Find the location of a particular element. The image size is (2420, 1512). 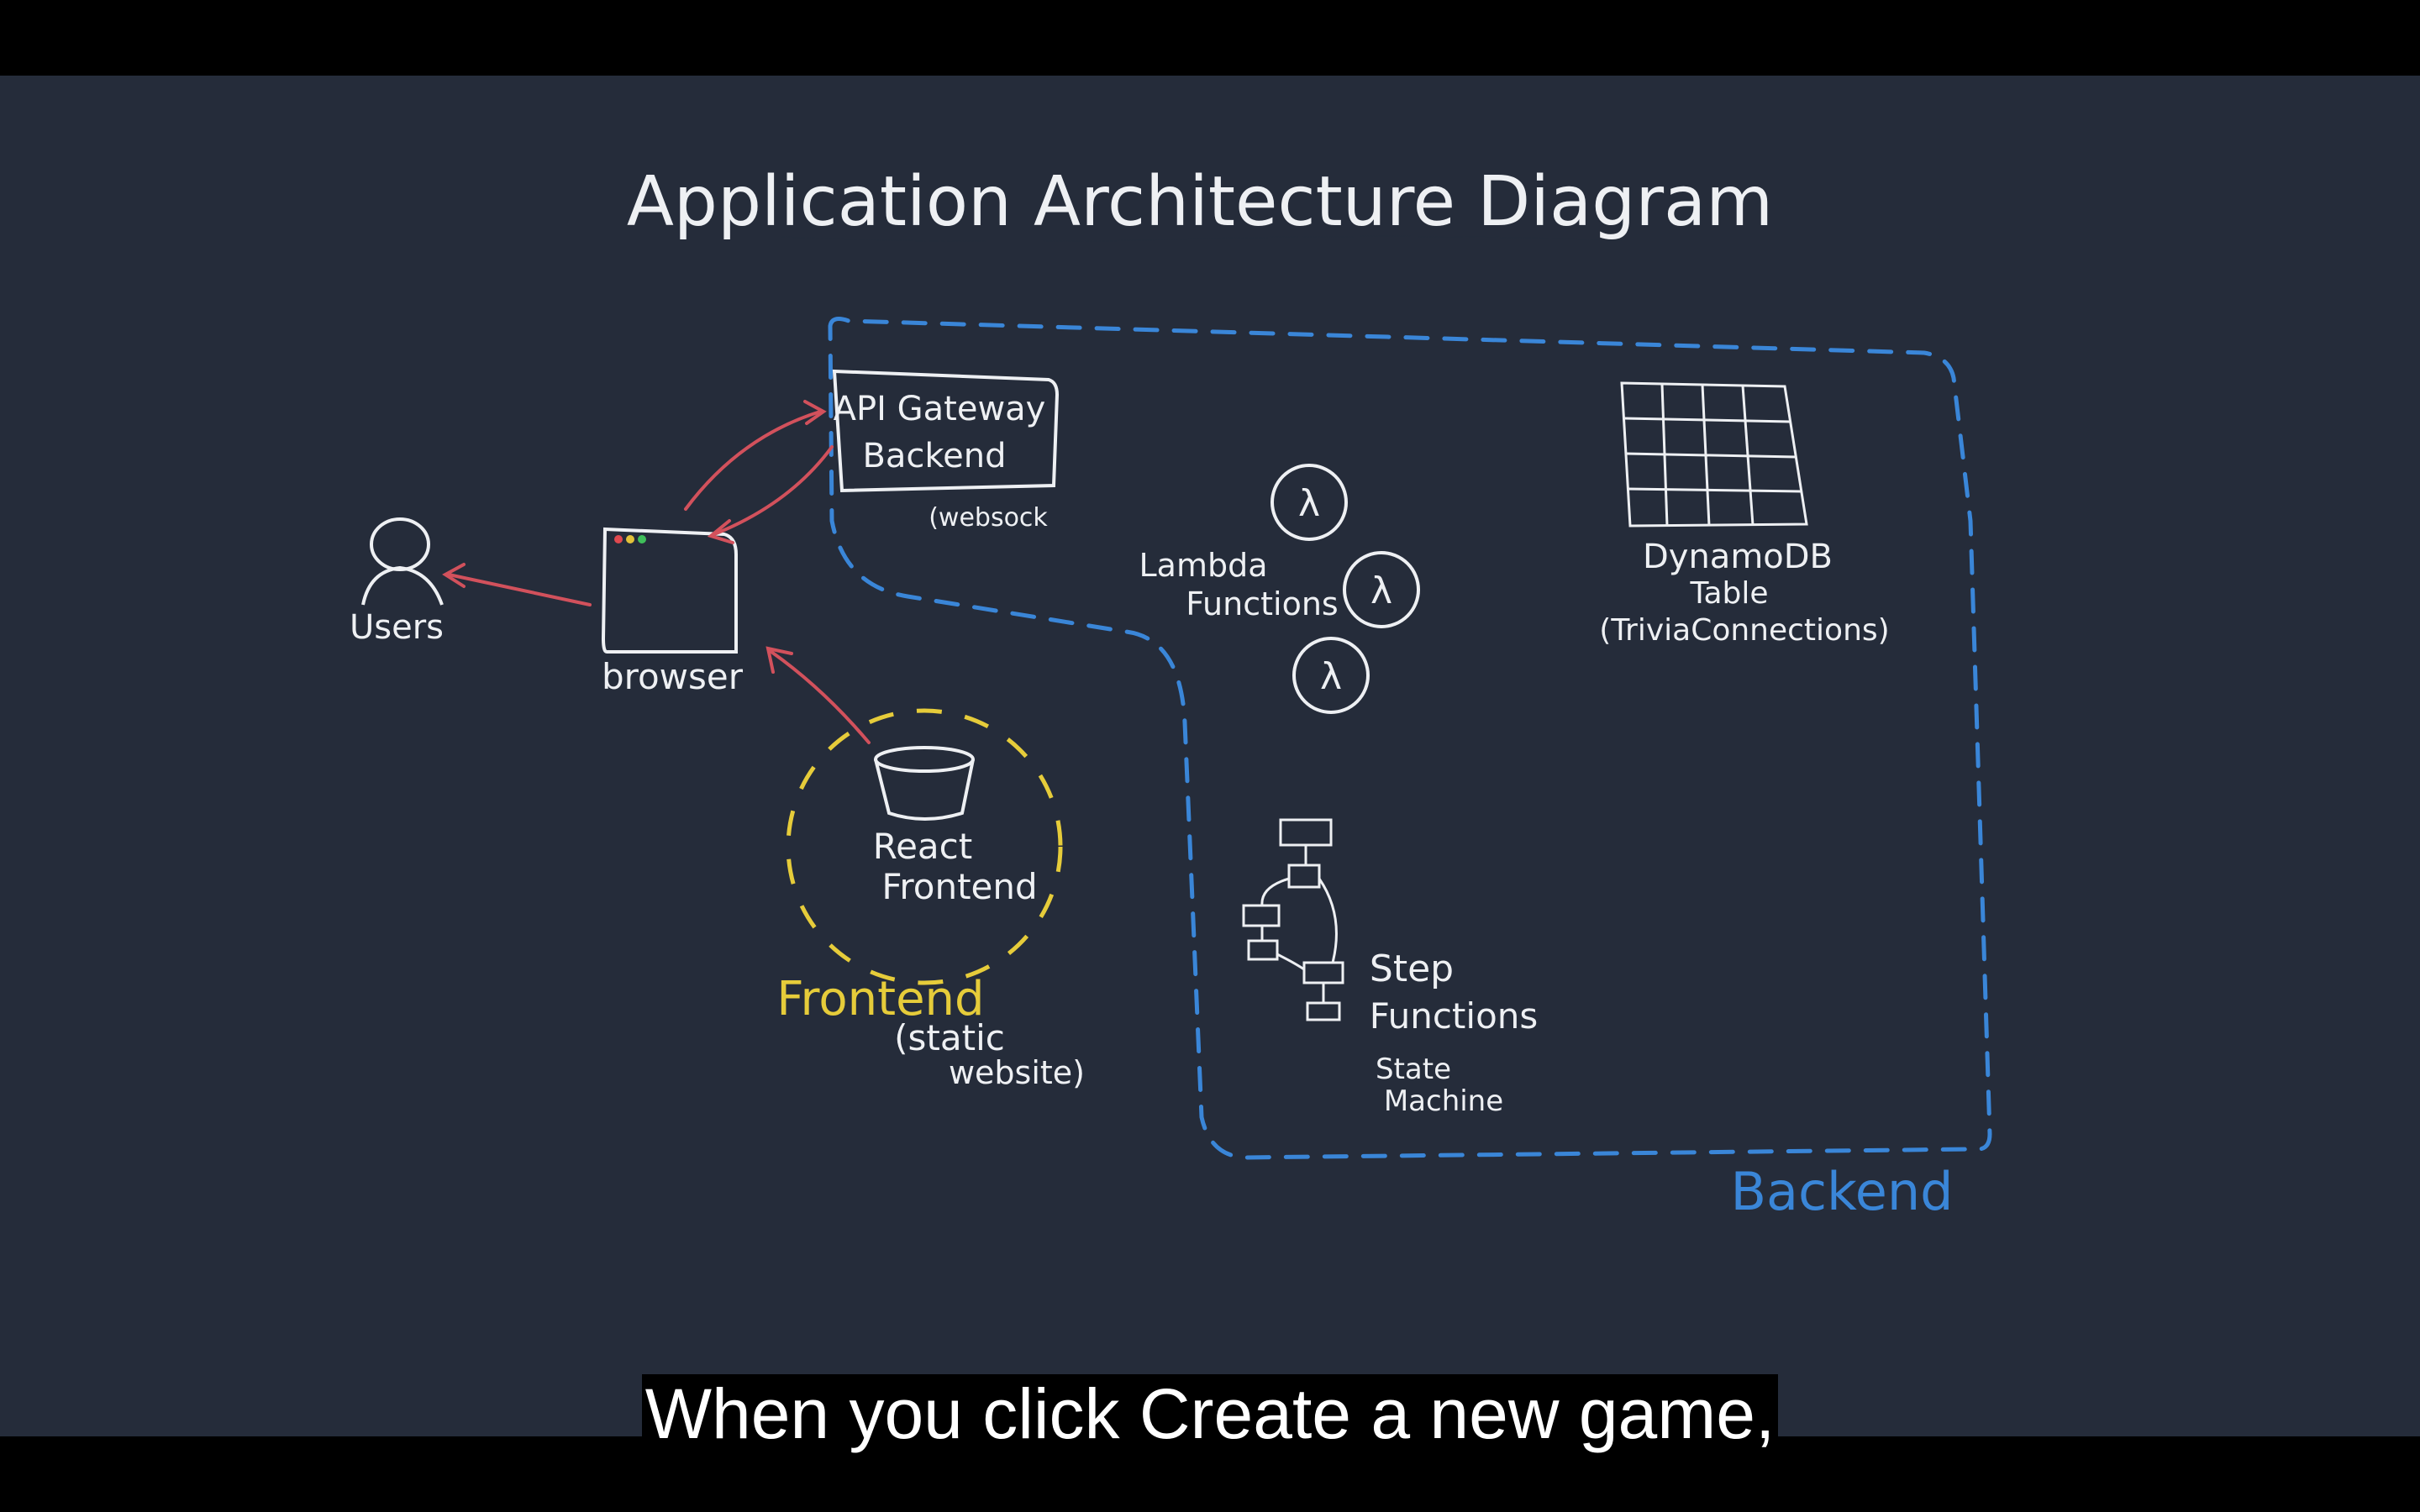

dynamodb-label-line-2: Table is located at coordinates (1729, 593).